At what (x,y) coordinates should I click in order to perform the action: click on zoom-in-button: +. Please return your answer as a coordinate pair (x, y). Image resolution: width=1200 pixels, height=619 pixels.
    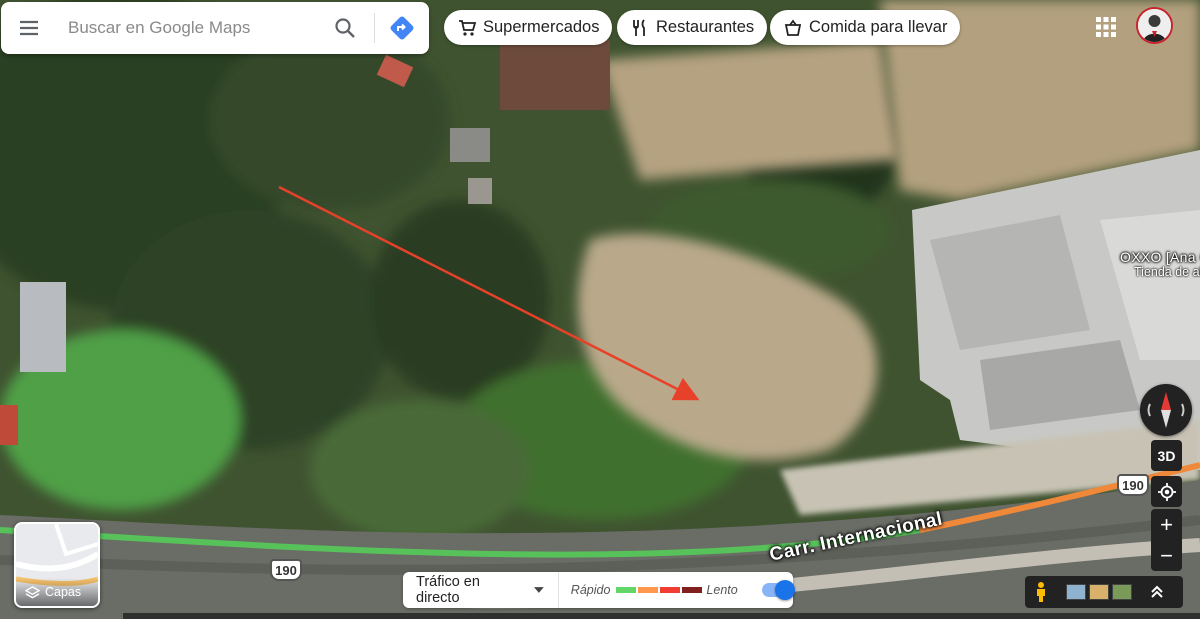
    Looking at the image, I should click on (1166, 524).